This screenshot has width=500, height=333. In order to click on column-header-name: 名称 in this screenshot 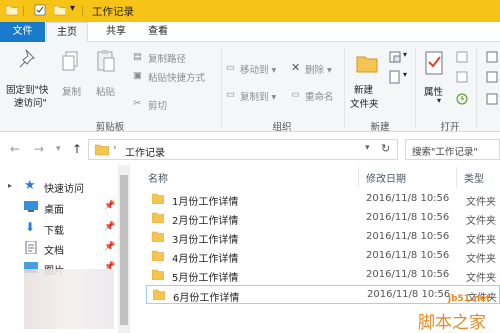, I will do `click(158, 177)`.